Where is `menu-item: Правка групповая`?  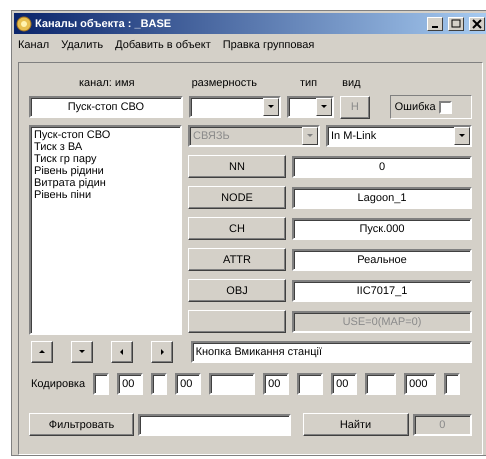
menu-item: Правка групповая is located at coordinates (268, 47).